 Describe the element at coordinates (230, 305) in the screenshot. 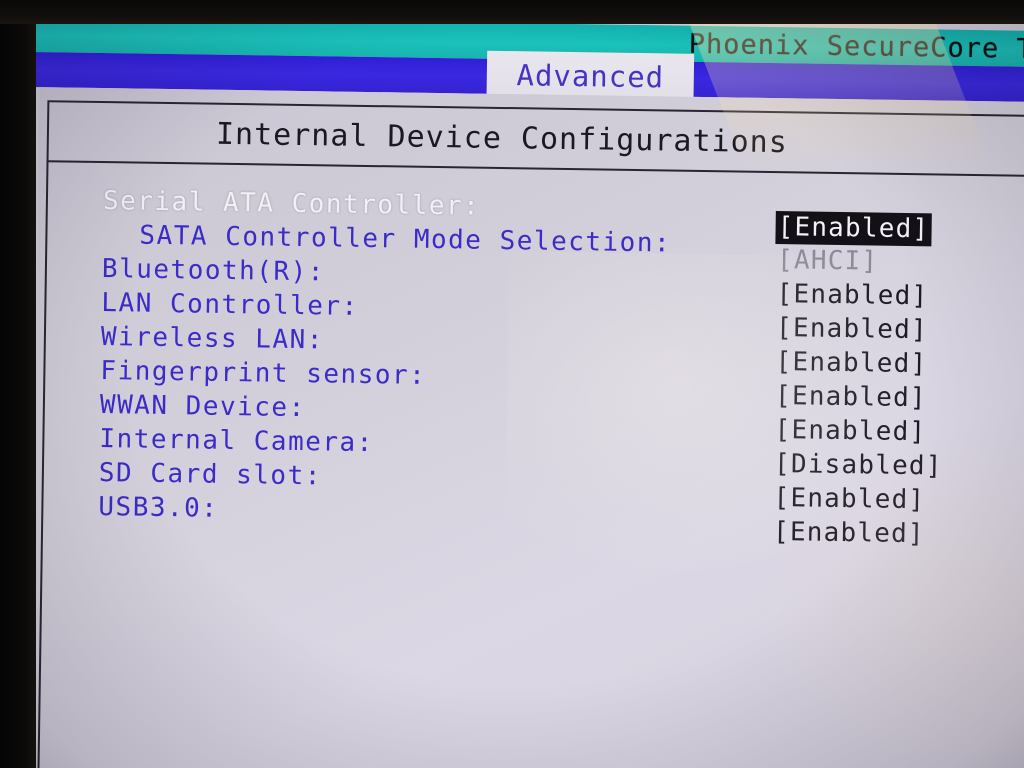

I see `setting-label: LAN Controller:` at that location.